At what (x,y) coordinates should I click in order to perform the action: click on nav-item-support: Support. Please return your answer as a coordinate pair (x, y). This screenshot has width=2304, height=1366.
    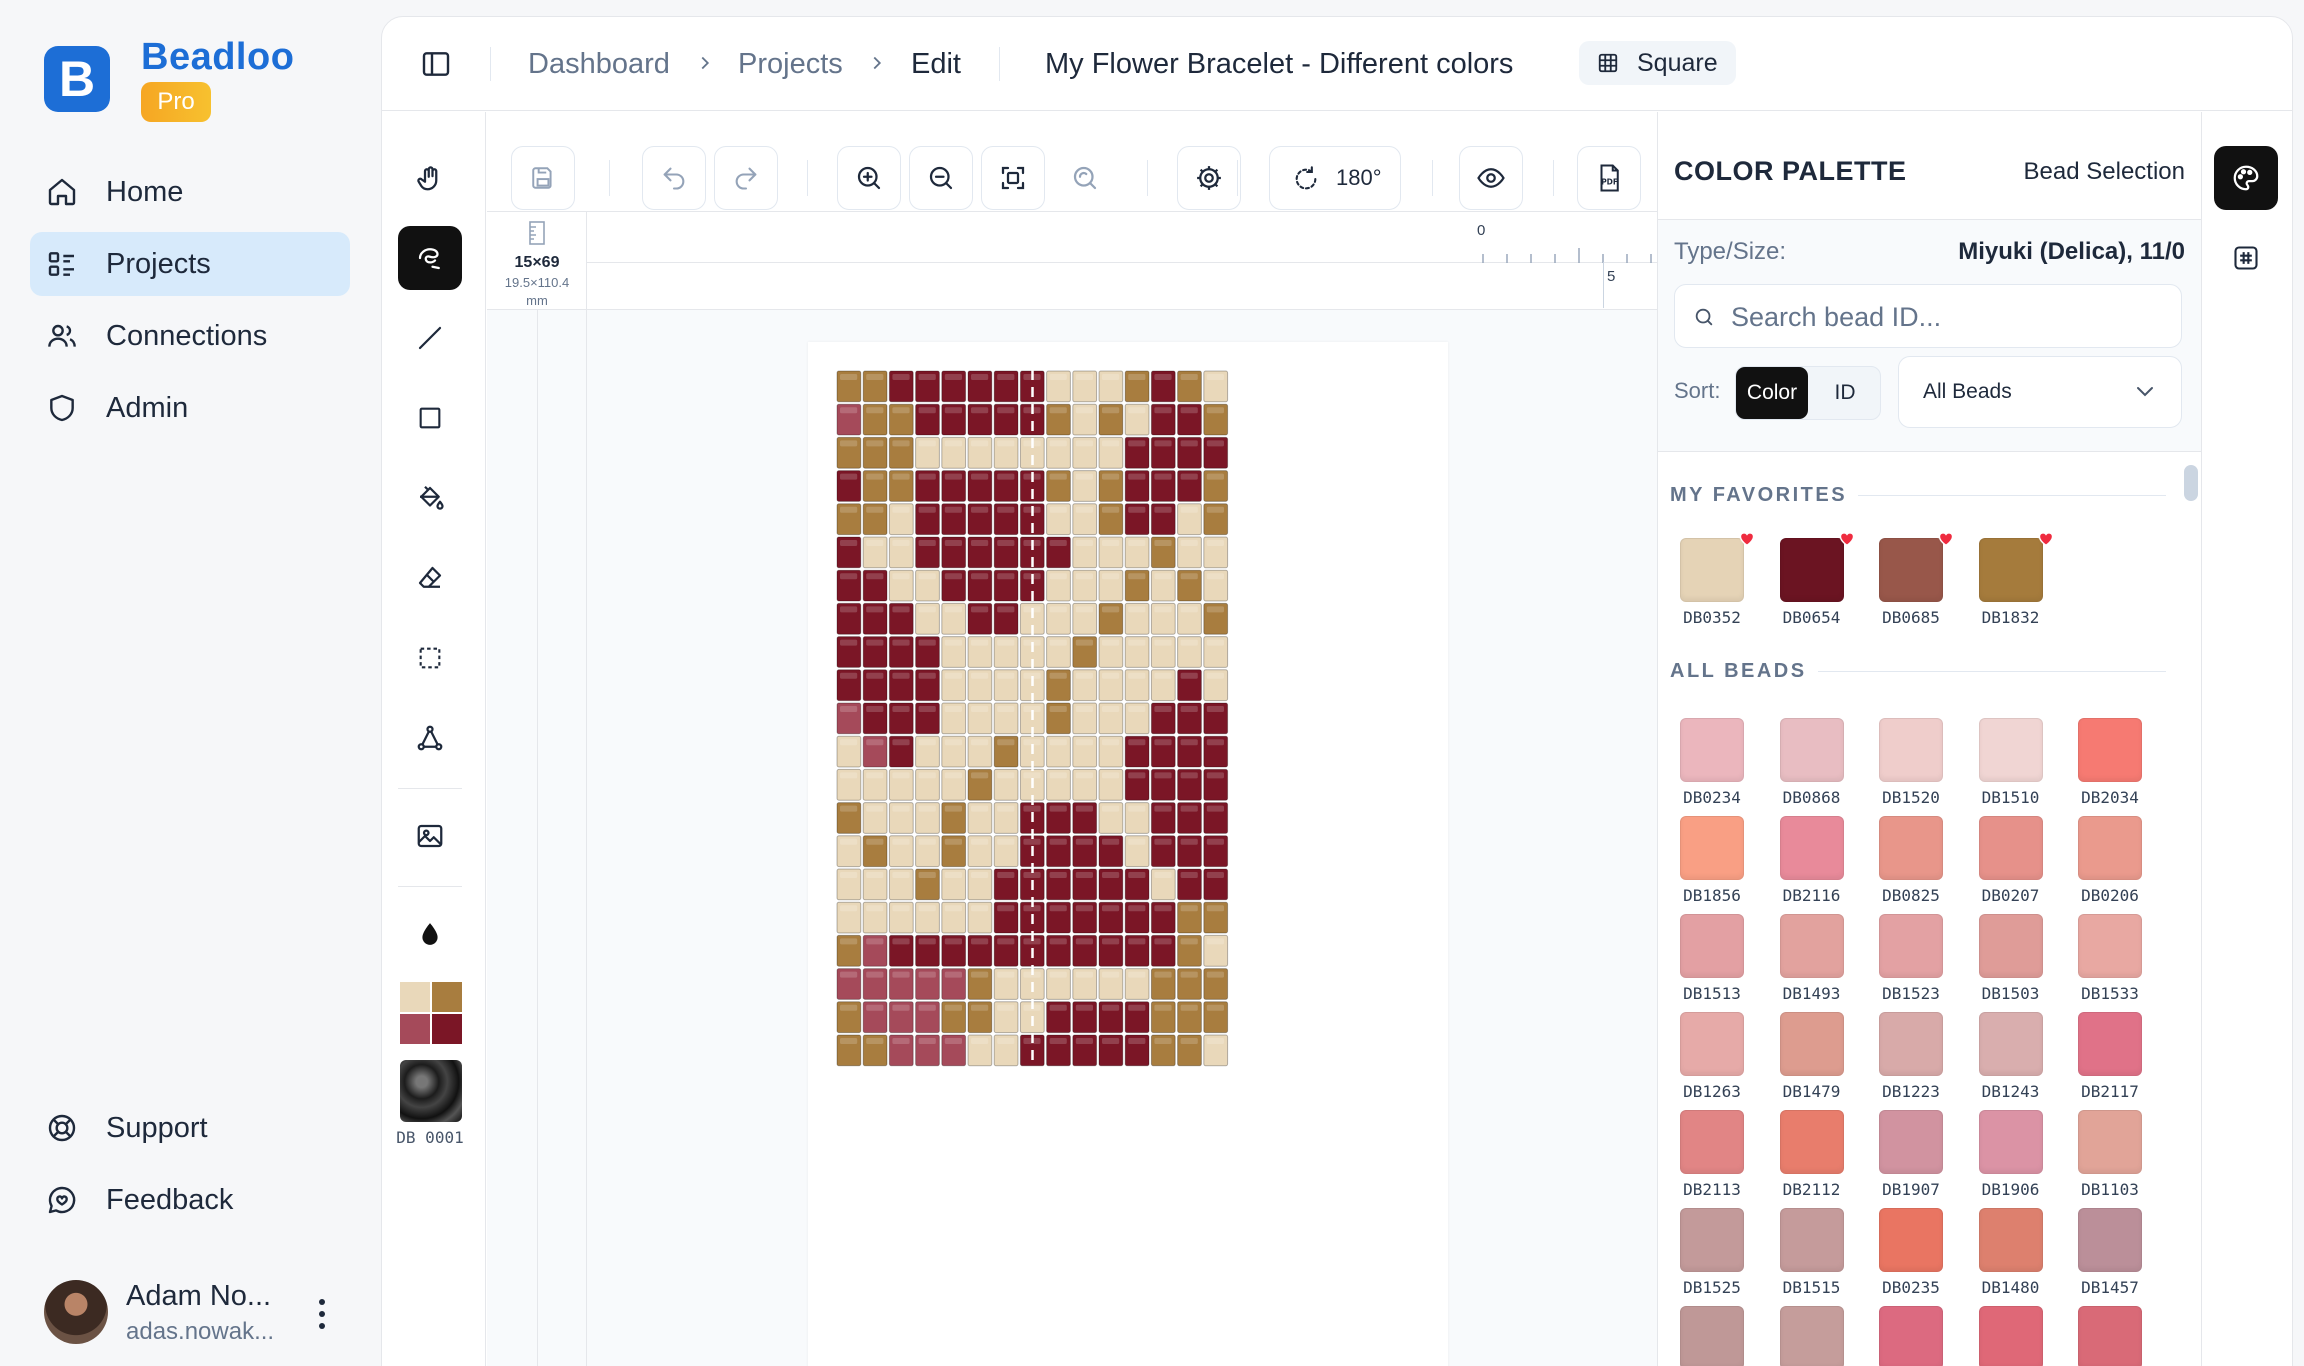
    Looking at the image, I should click on (190, 1128).